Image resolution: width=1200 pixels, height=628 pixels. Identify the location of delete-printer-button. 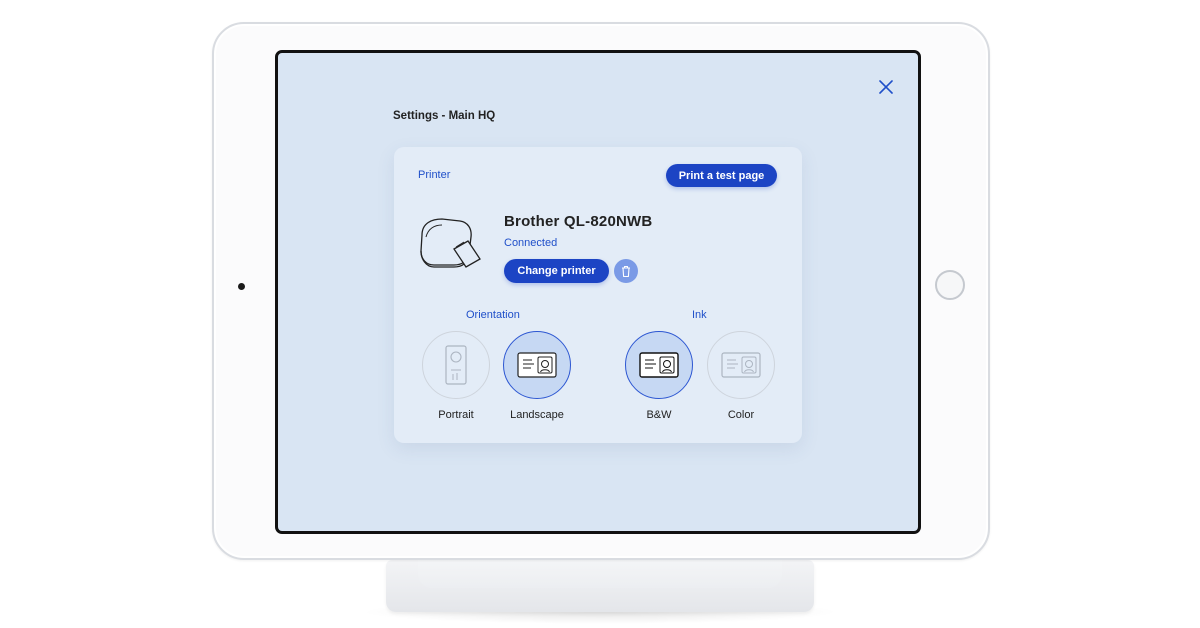
(626, 271).